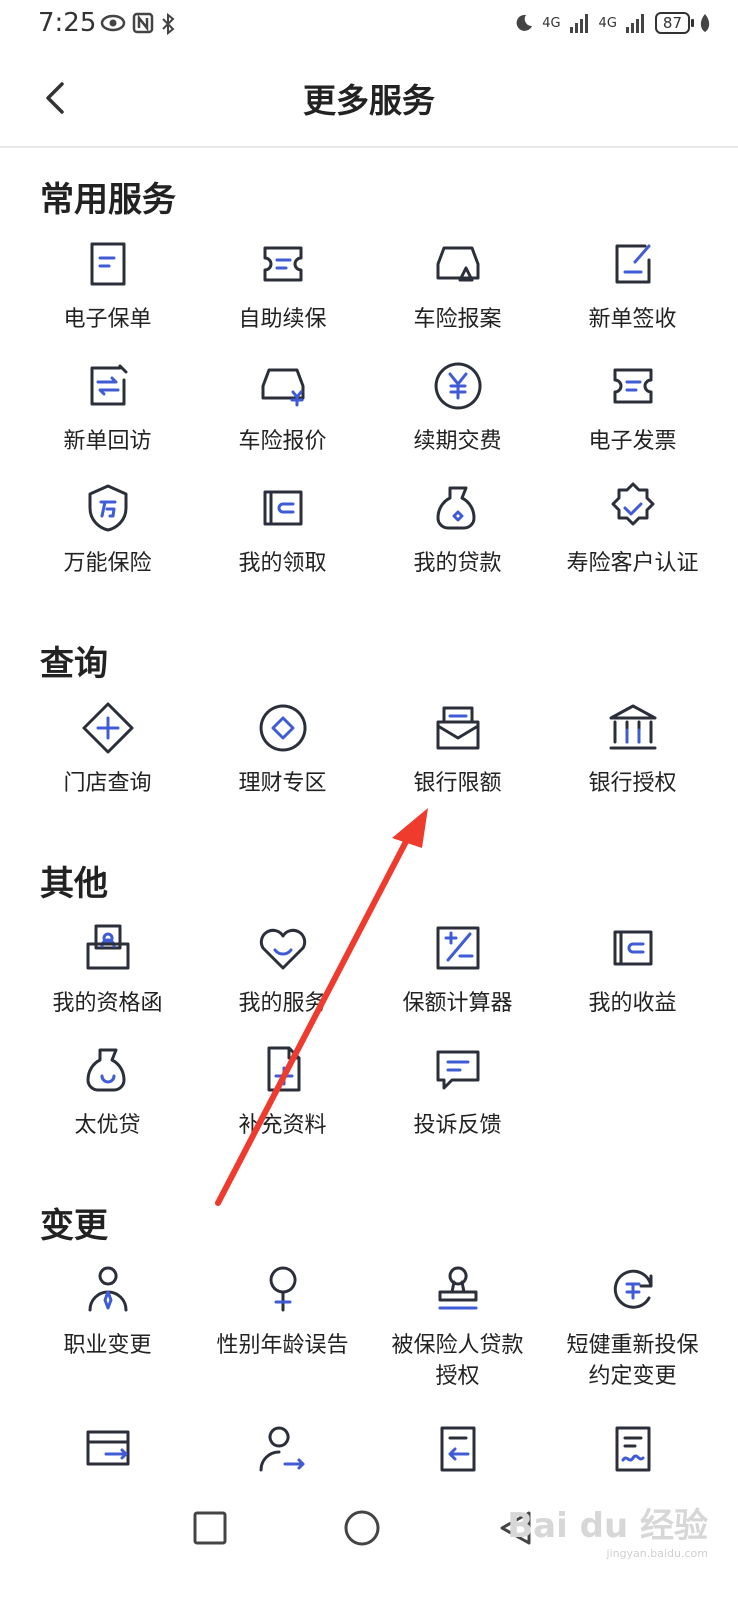 Image resolution: width=738 pixels, height=1600 pixels. What do you see at coordinates (369, 27) in the screenshot?
I see `status-bar: 7:25 4G 4G 87` at bounding box center [369, 27].